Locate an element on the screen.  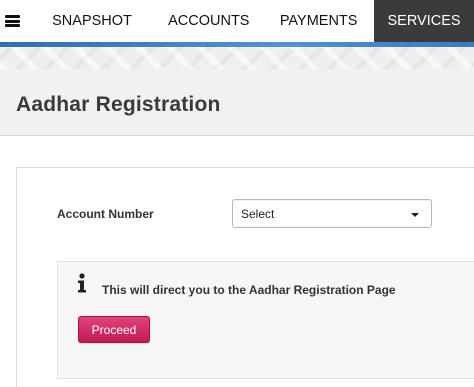
menu-button is located at coordinates (15, 21).